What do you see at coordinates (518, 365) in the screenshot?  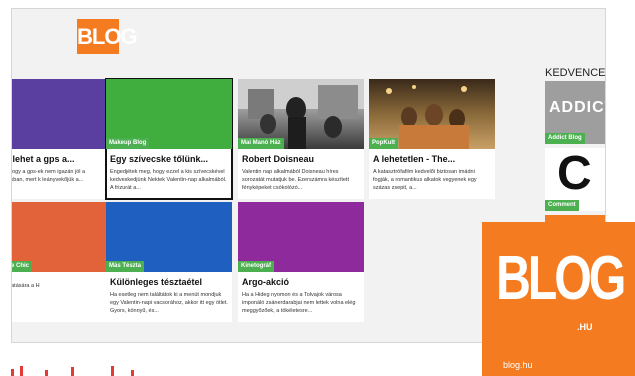 I see `toast-site-name: blog.hu` at bounding box center [518, 365].